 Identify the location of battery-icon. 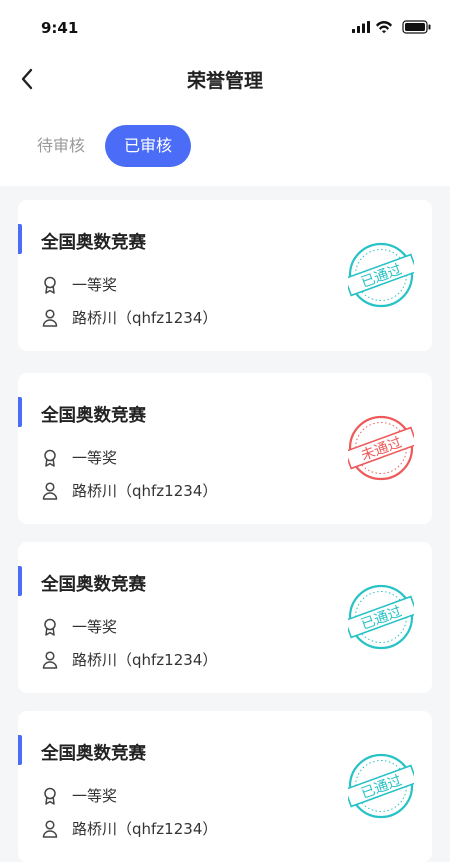
(416, 27).